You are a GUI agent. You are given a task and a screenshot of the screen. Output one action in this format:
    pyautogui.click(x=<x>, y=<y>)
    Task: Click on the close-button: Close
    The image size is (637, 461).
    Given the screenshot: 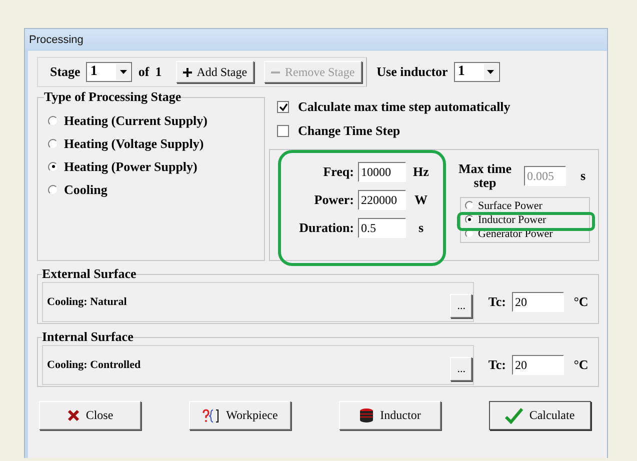 What is the action you would take?
    pyautogui.click(x=90, y=415)
    